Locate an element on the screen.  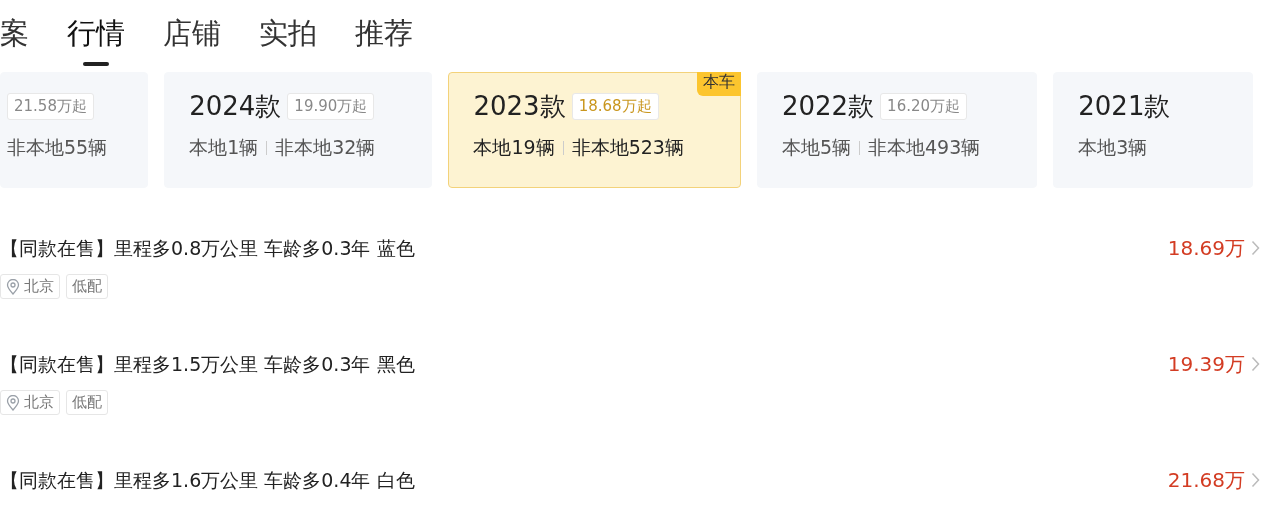
listing-title: 【同款在售】里程多0.8万公里 车龄多0.3年 蓝色 is located at coordinates (207, 248).